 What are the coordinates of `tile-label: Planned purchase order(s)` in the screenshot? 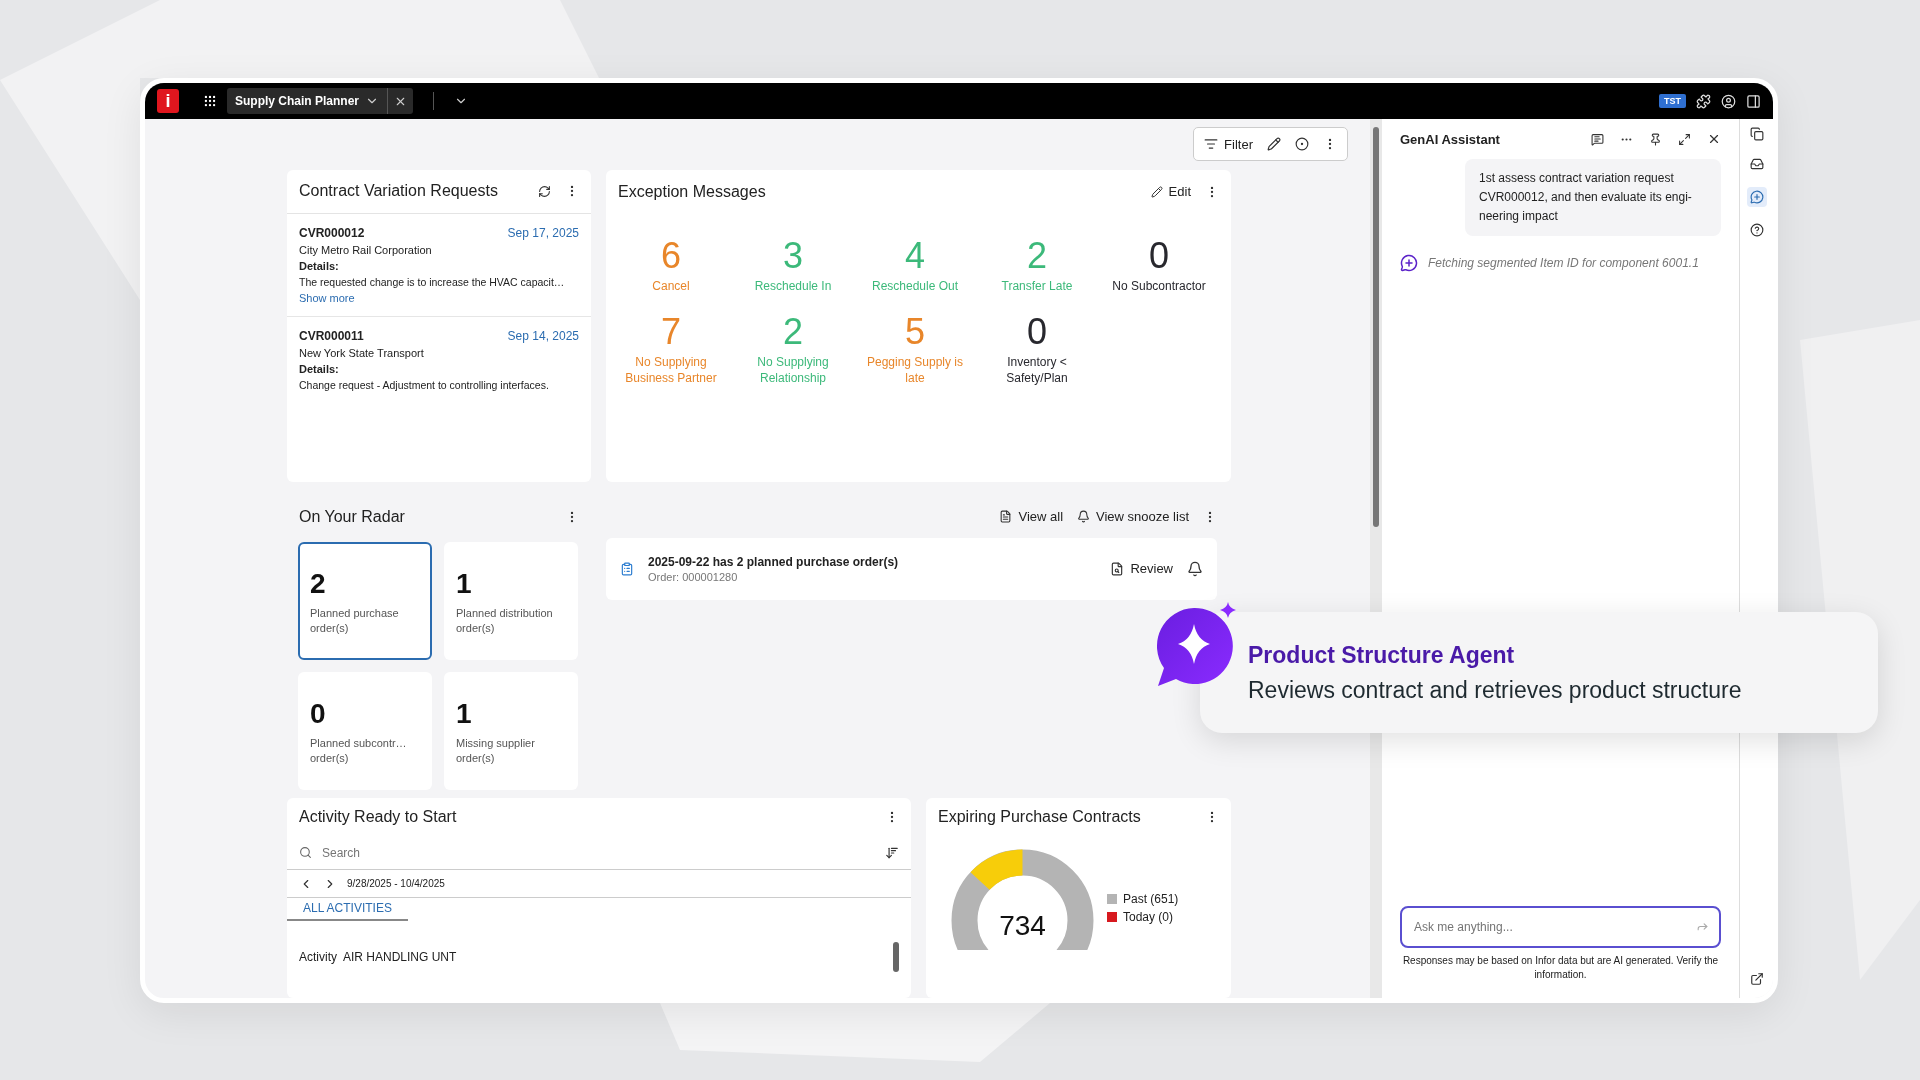 It's located at (355, 620).